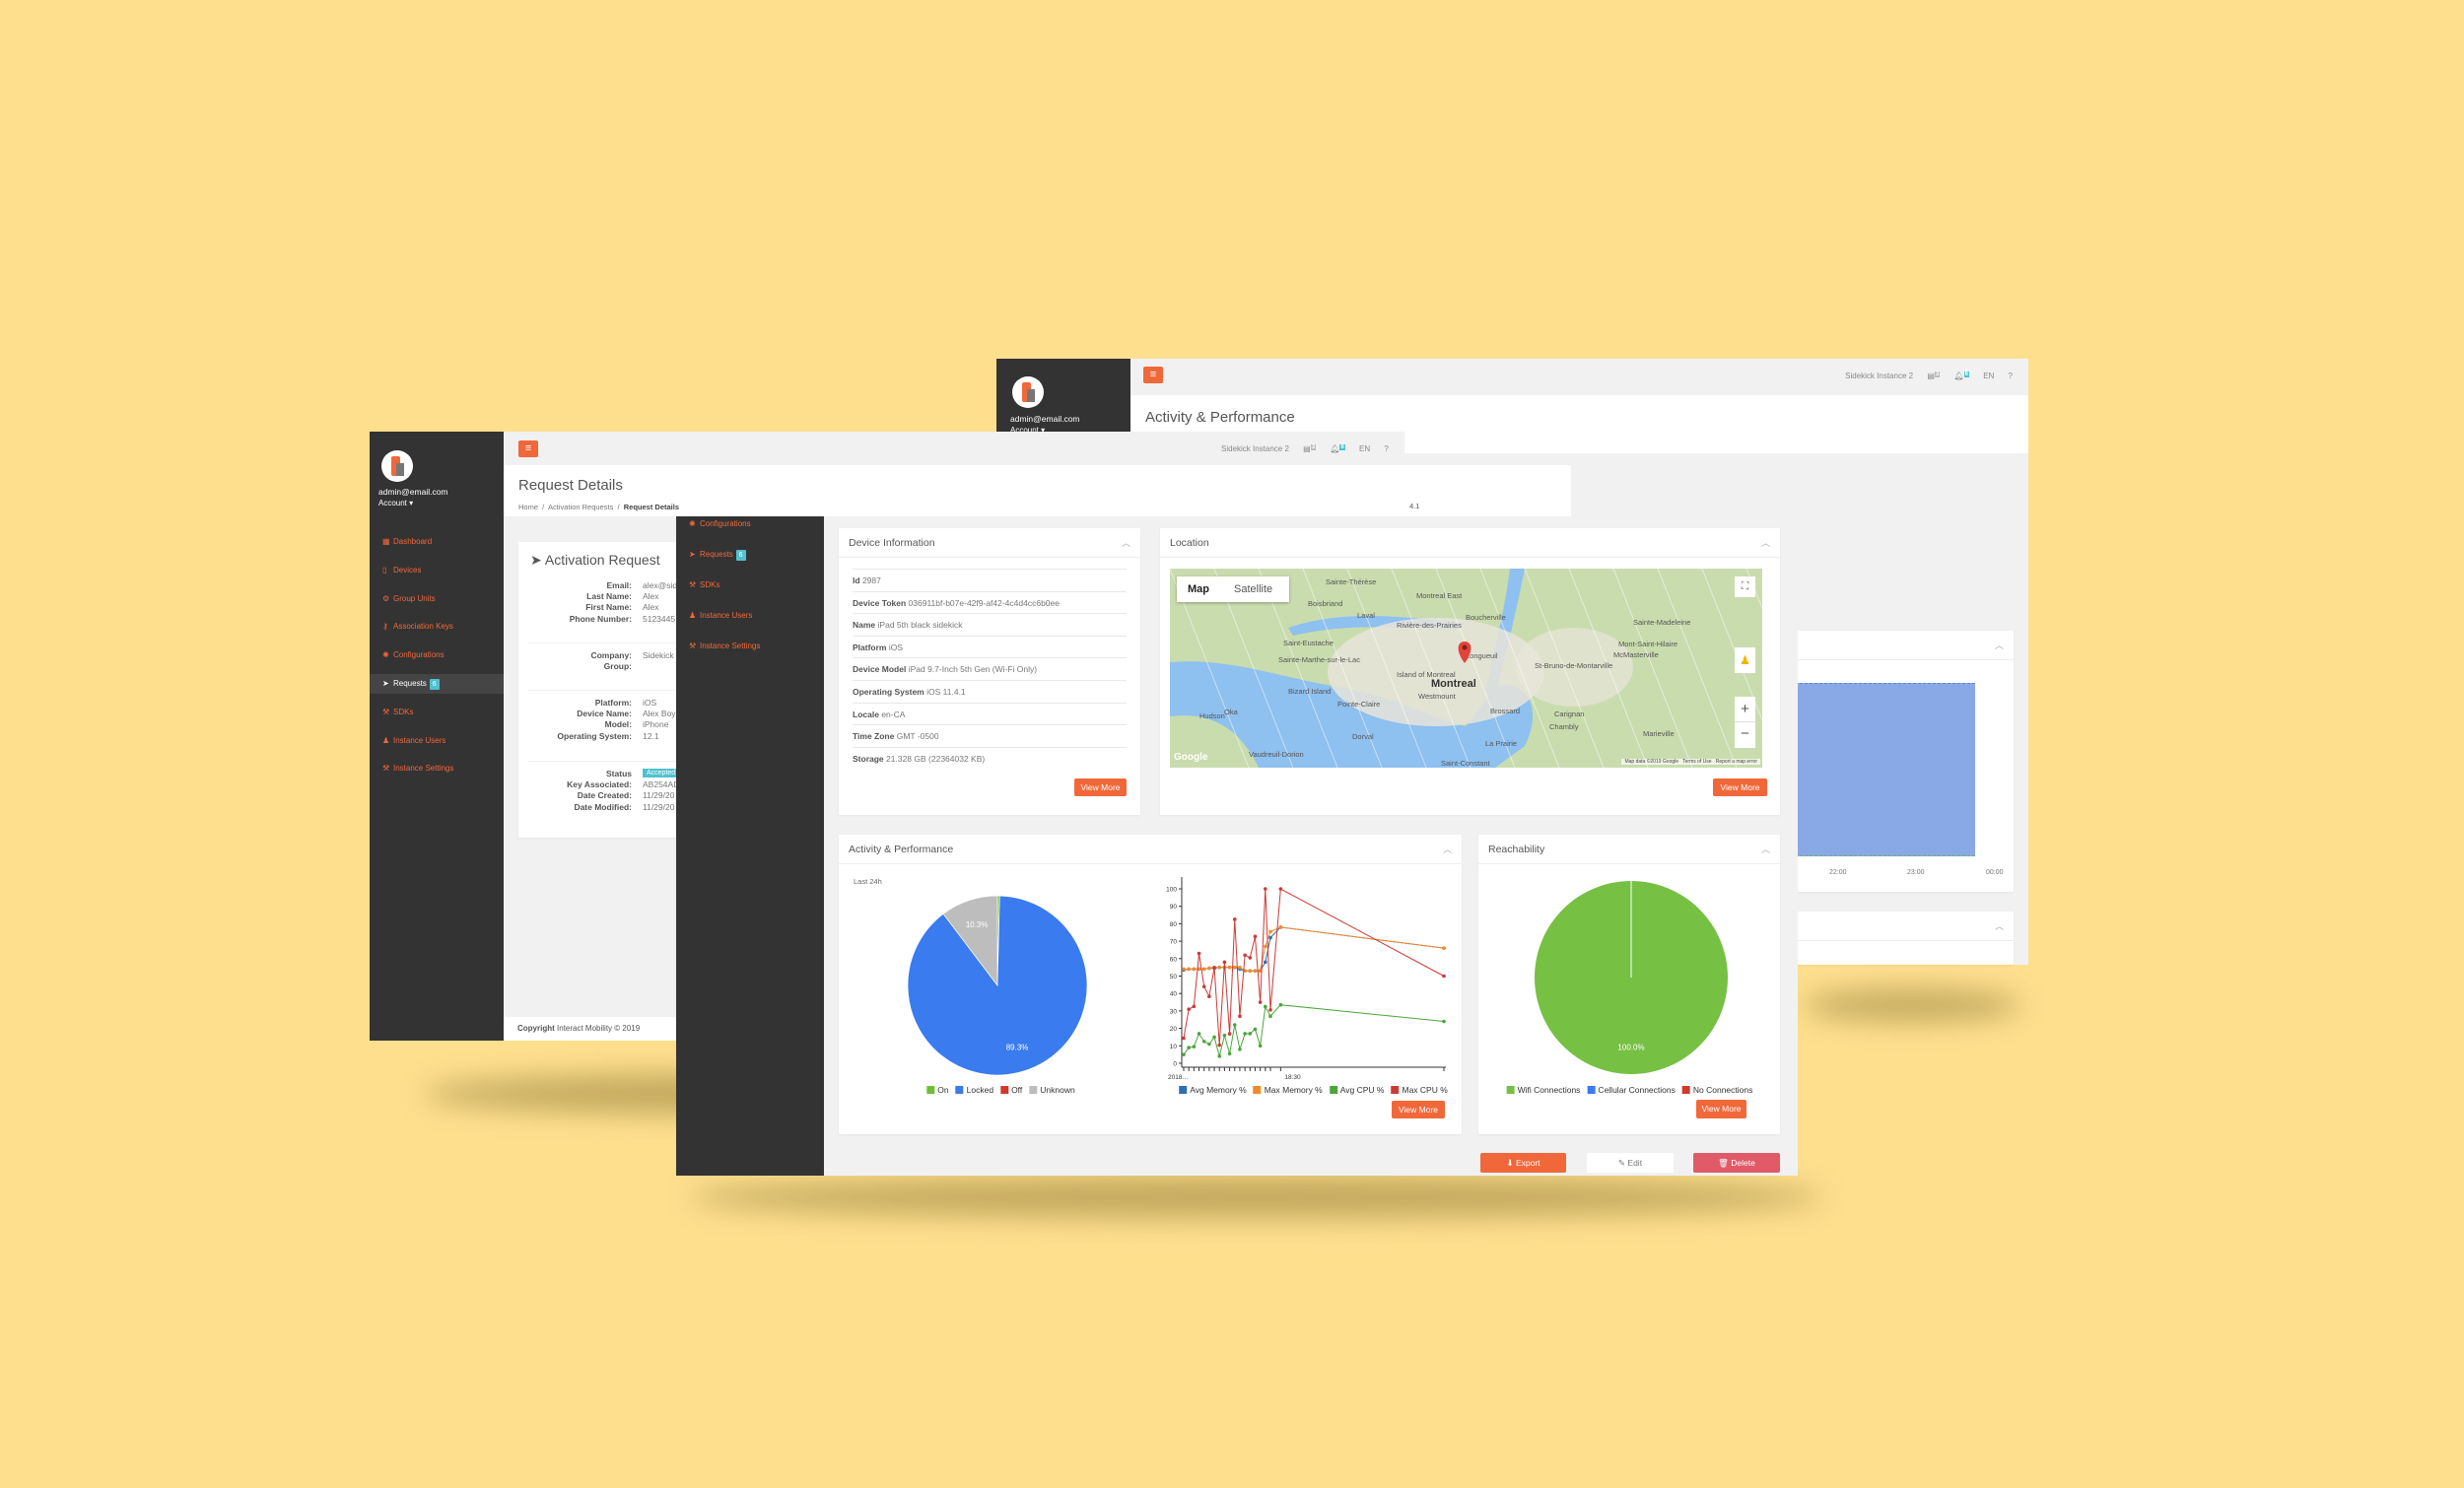 The image size is (2464, 1488). I want to click on legend-label: No Connections, so click(1722, 1090).